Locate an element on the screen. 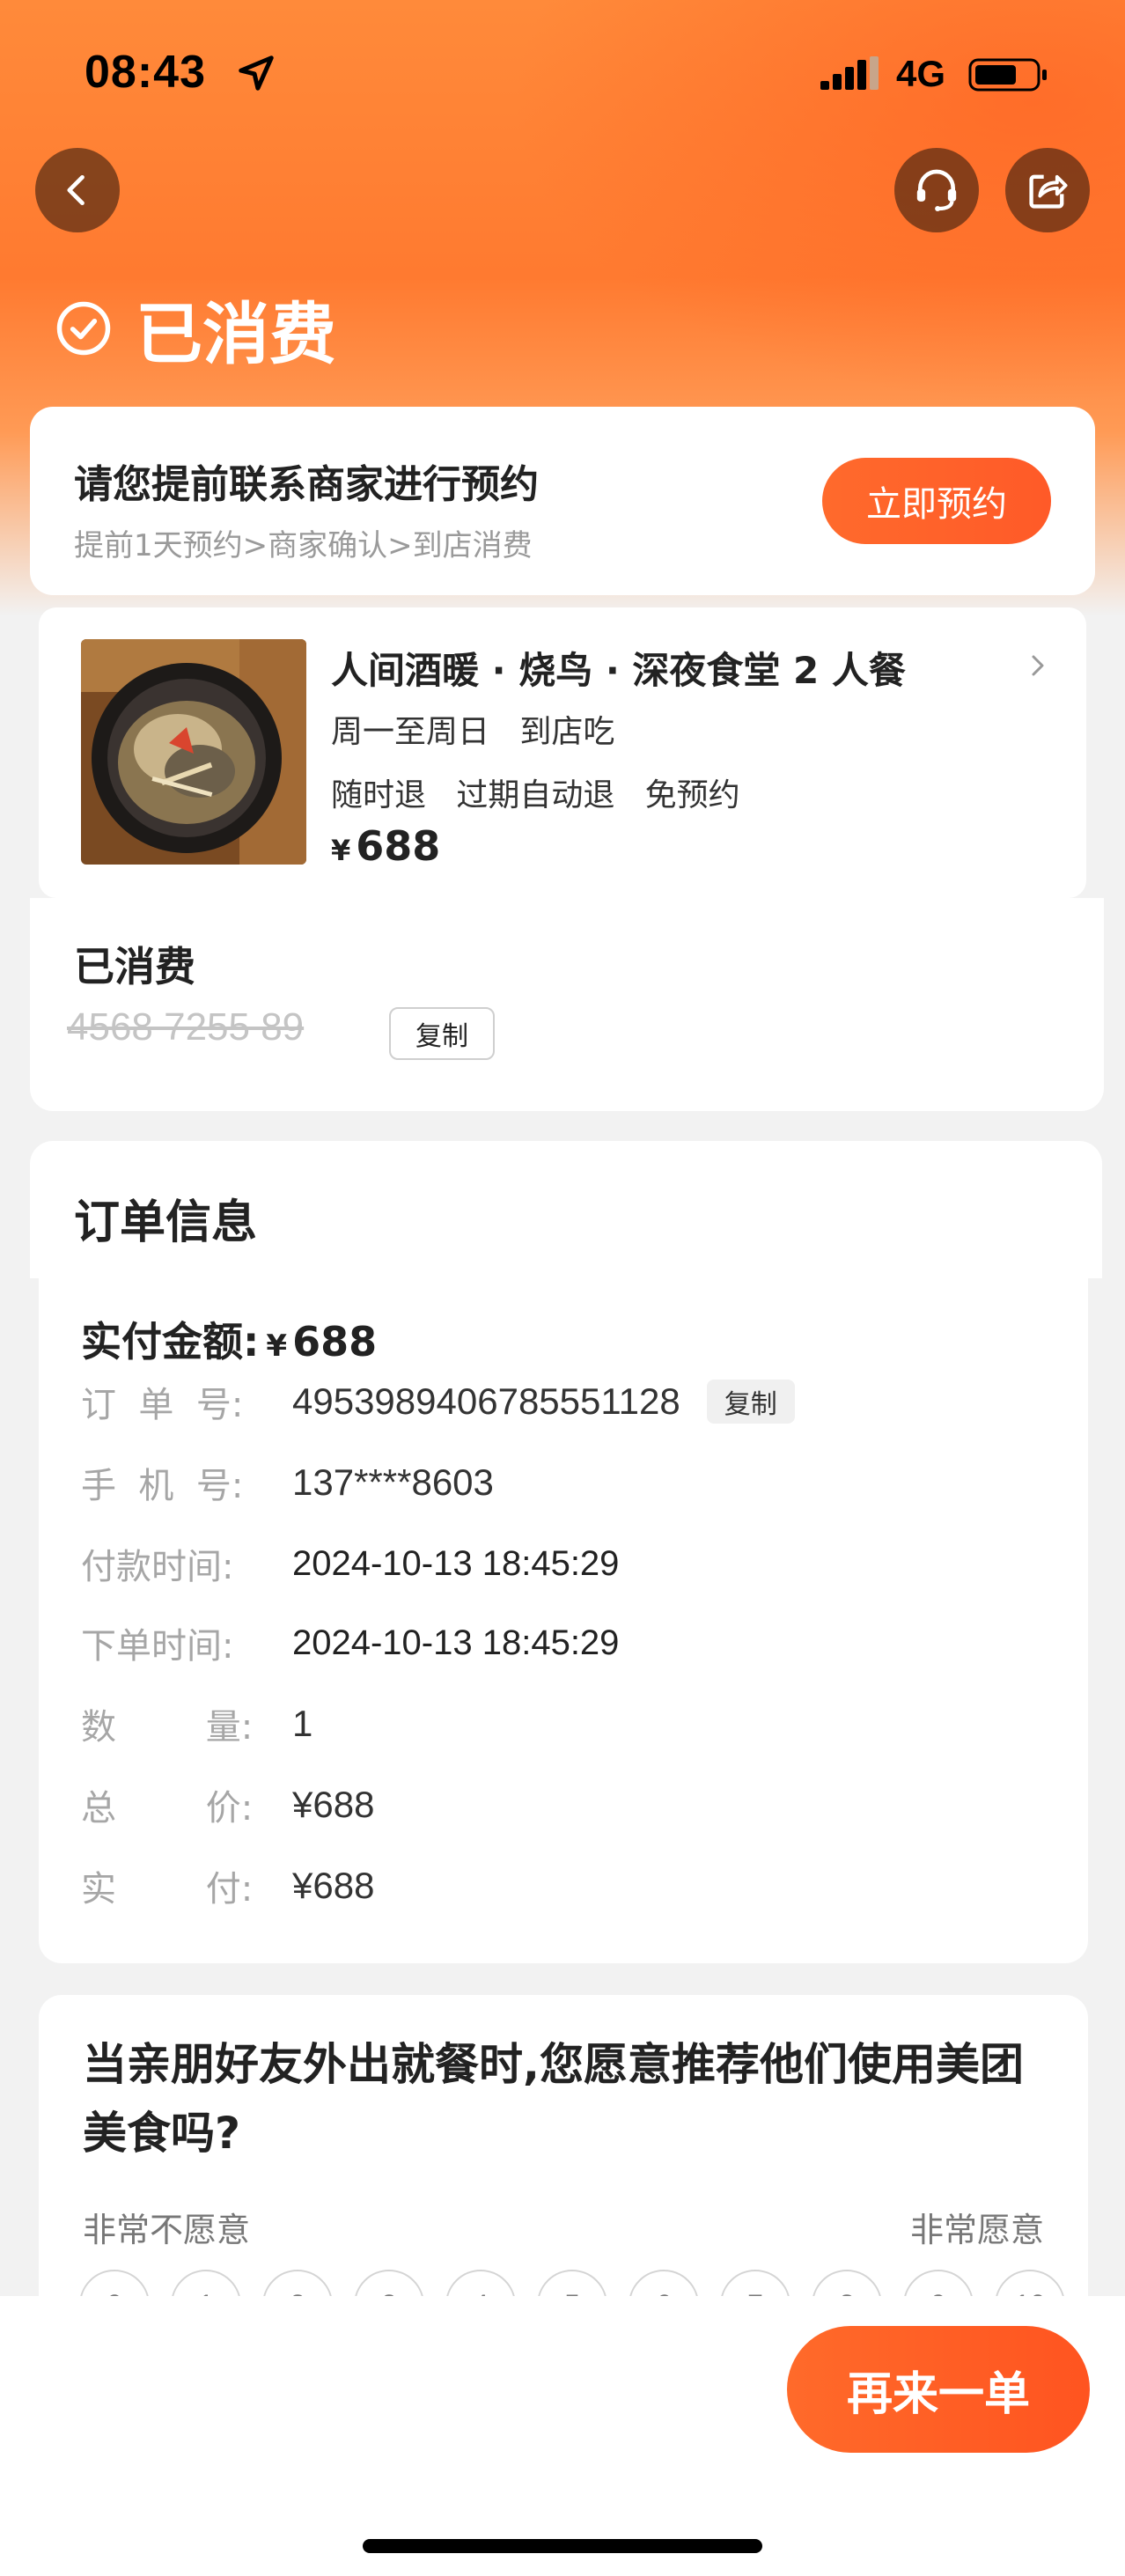  bottom-action-bar: 再来一单 is located at coordinates (562, 2436).